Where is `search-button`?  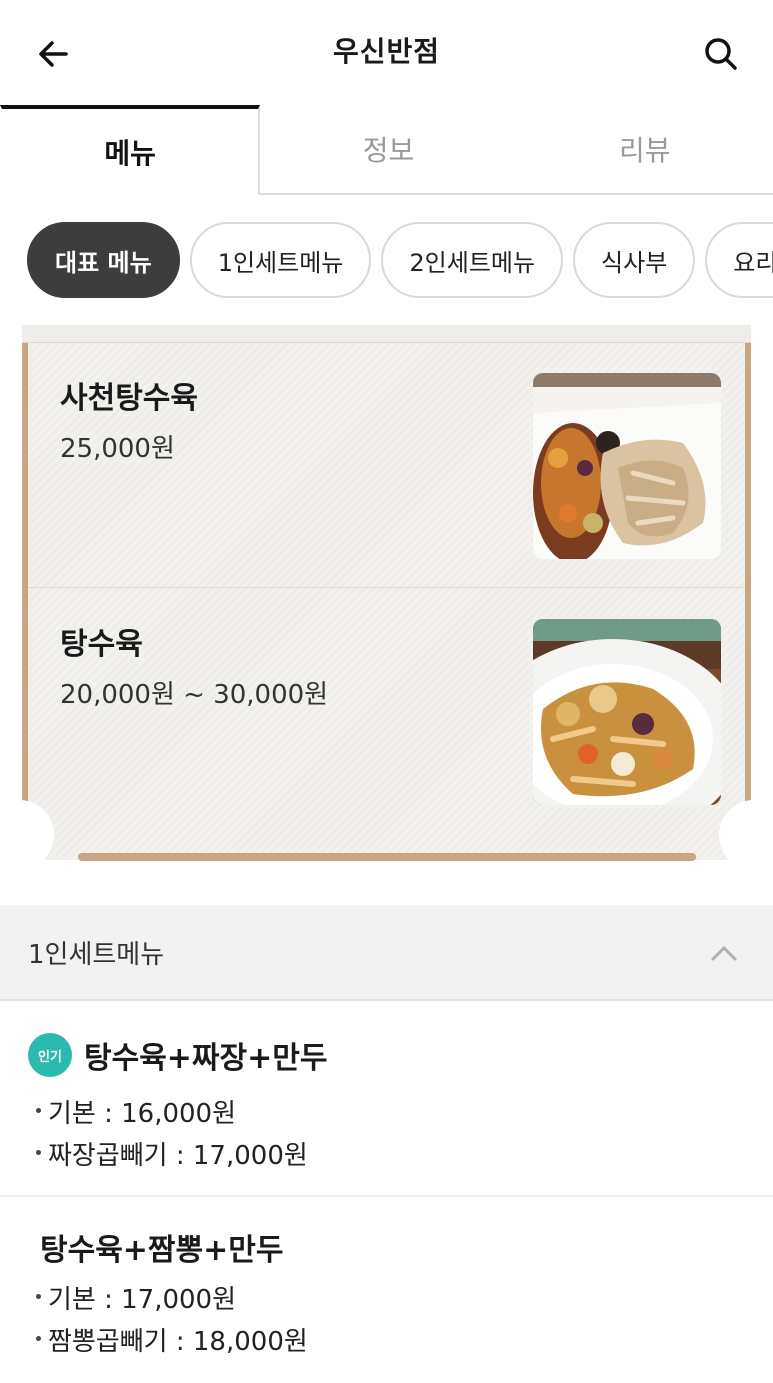 search-button is located at coordinates (721, 54).